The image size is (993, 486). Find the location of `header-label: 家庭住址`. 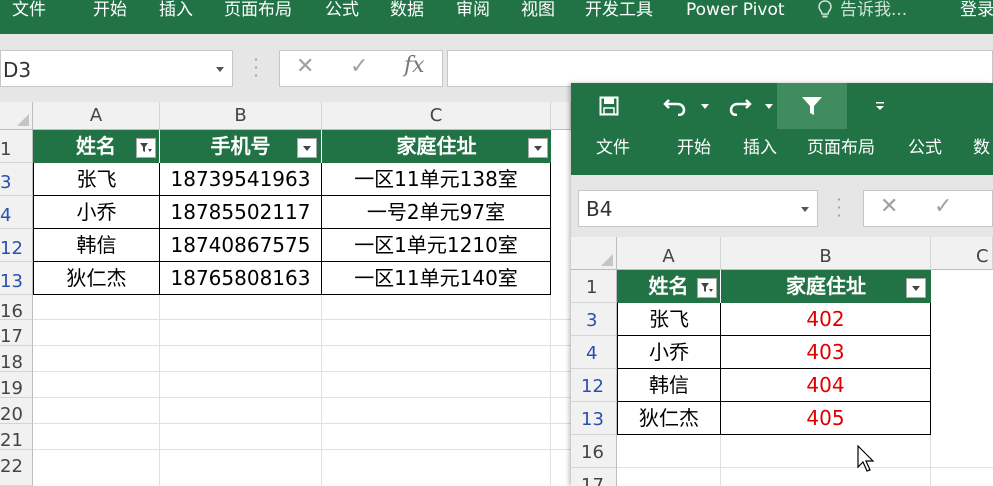

header-label: 家庭住址 is located at coordinates (826, 286).